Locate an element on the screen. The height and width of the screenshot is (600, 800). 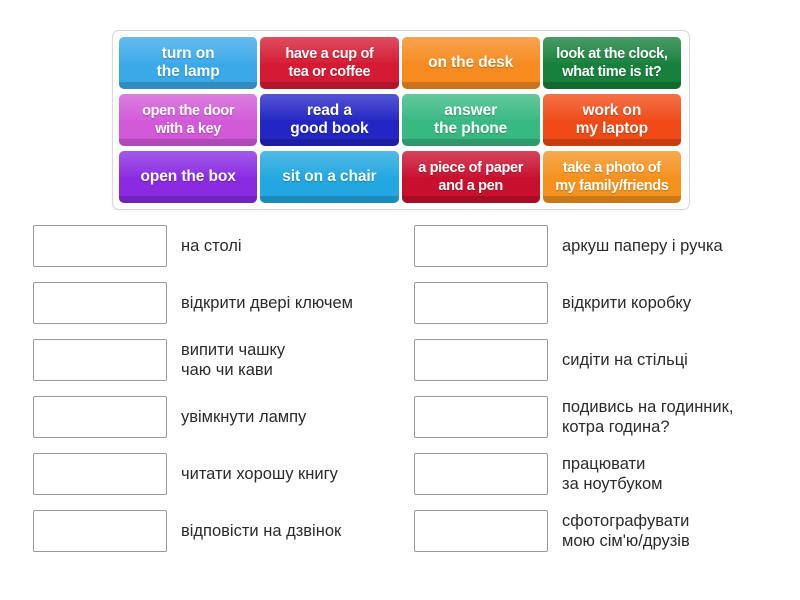
answer-row: працювати за ноутбуком is located at coordinates (606, 474).